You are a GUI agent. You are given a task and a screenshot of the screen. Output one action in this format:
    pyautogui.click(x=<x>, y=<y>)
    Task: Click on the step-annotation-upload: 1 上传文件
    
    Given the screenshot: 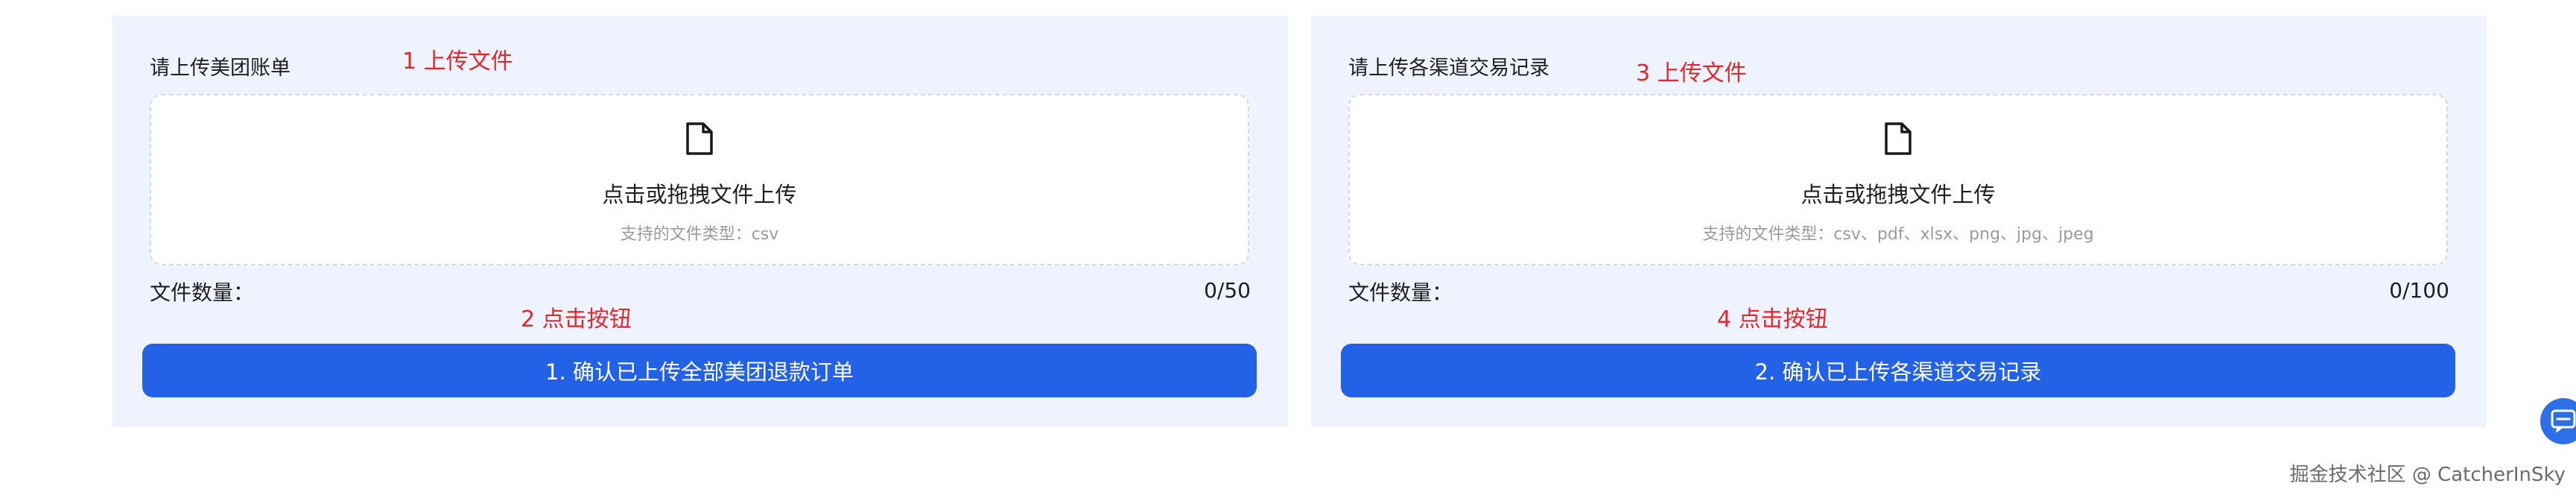 What is the action you would take?
    pyautogui.click(x=458, y=61)
    